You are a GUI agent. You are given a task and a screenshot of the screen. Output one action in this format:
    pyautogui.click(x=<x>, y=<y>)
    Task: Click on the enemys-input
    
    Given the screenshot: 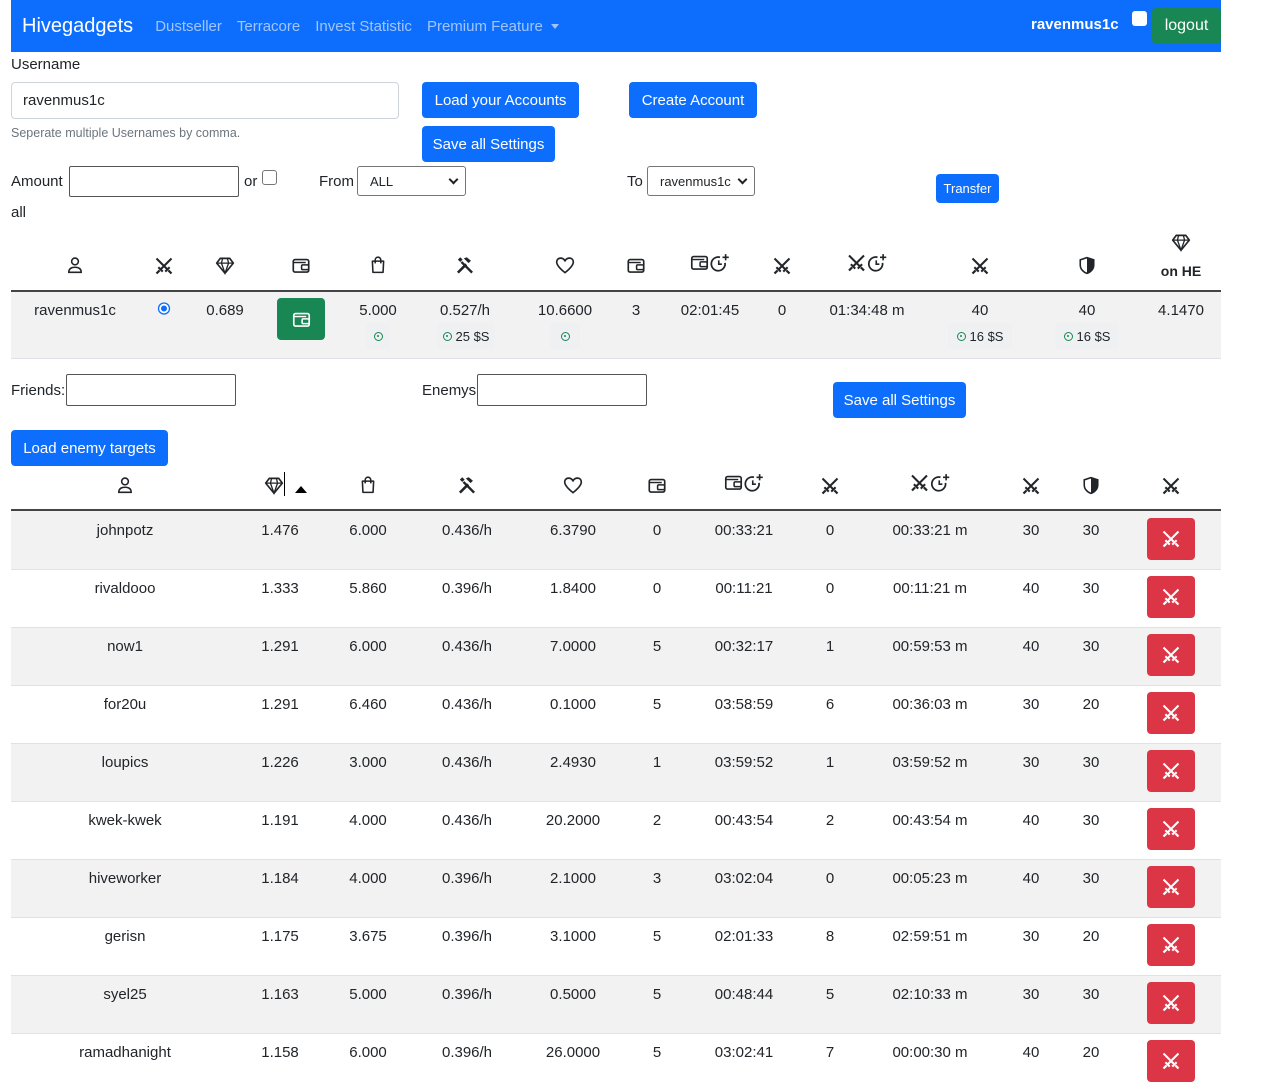 What is the action you would take?
    pyautogui.click(x=562, y=390)
    